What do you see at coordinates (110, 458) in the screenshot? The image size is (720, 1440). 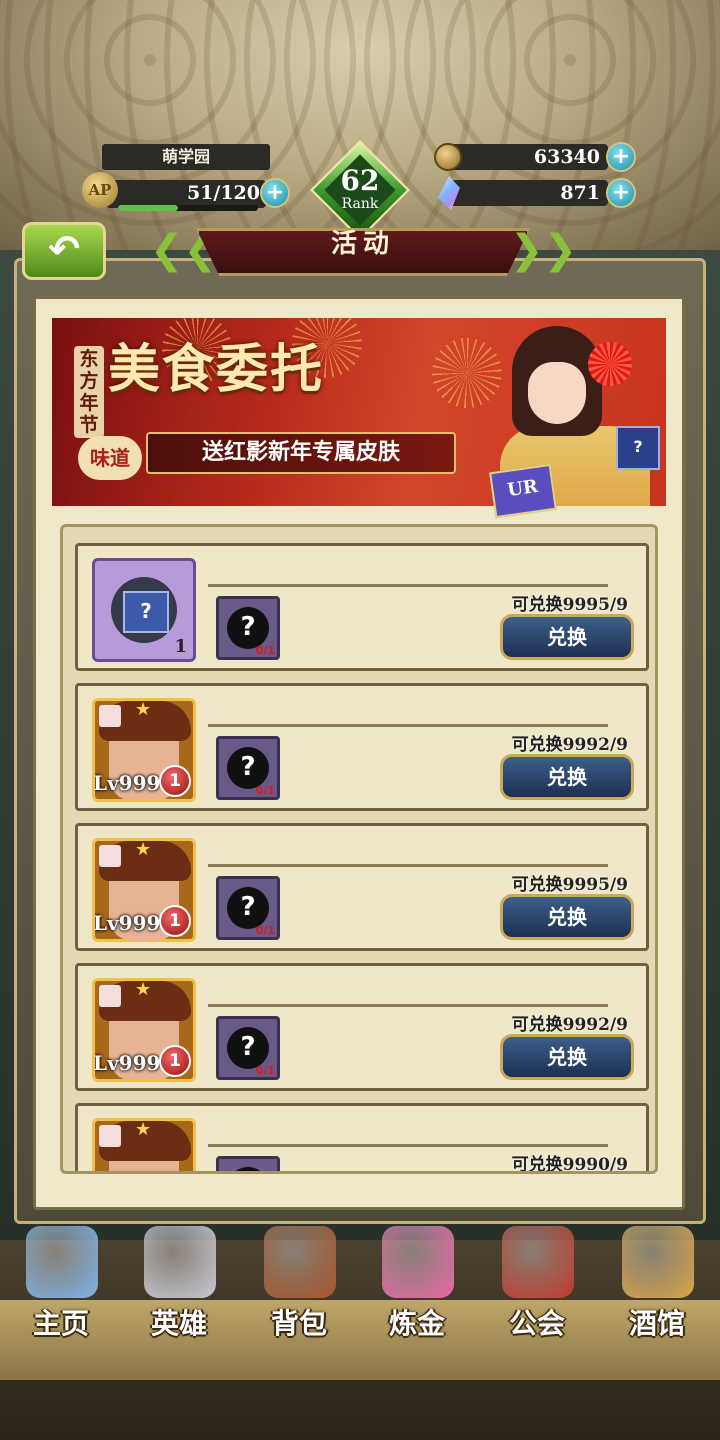 I see `banner-badge: 味道` at bounding box center [110, 458].